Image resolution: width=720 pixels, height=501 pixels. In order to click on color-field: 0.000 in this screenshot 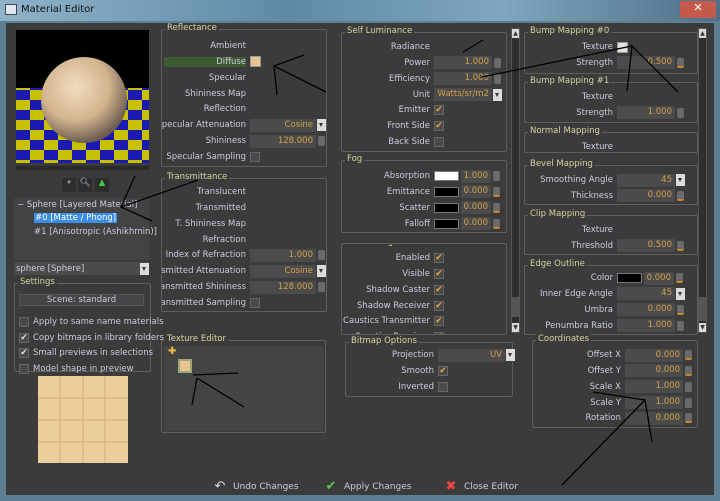, I will do `click(659, 278)`.